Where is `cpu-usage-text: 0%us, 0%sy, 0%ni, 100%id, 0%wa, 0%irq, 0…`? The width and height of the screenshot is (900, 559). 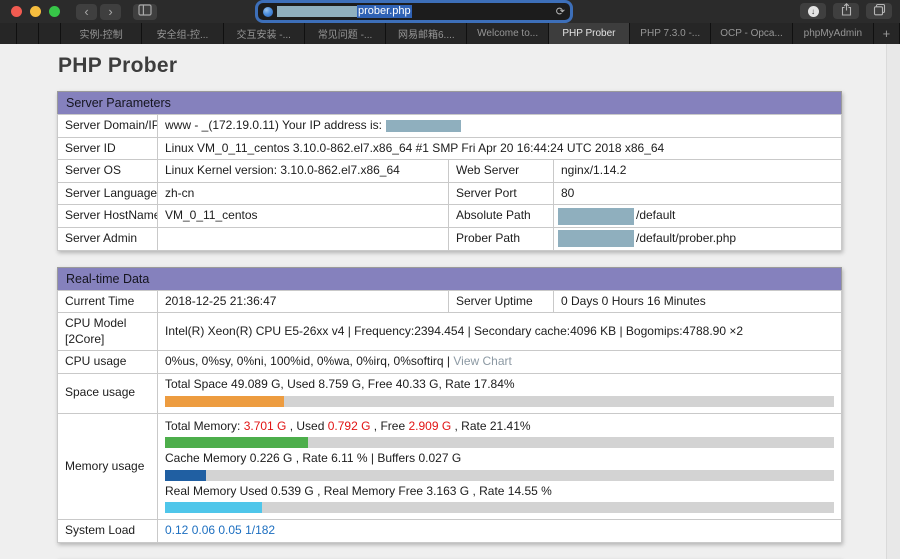
cpu-usage-text: 0%us, 0%sy, 0%ni, 100%id, 0%wa, 0%irq, 0… is located at coordinates (308, 361).